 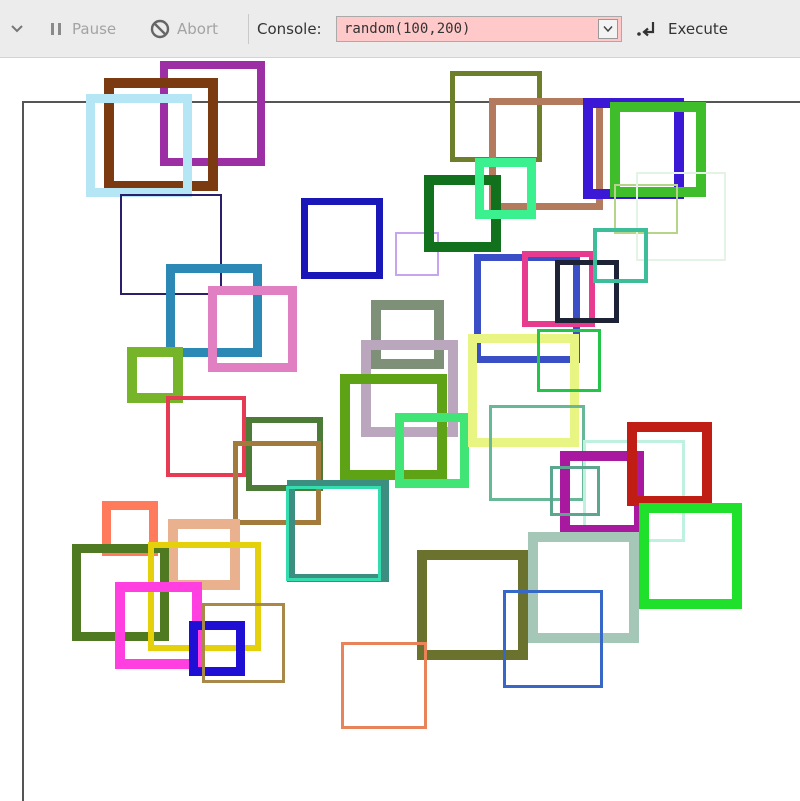 I want to click on abort-button: Abort, so click(x=184, y=29).